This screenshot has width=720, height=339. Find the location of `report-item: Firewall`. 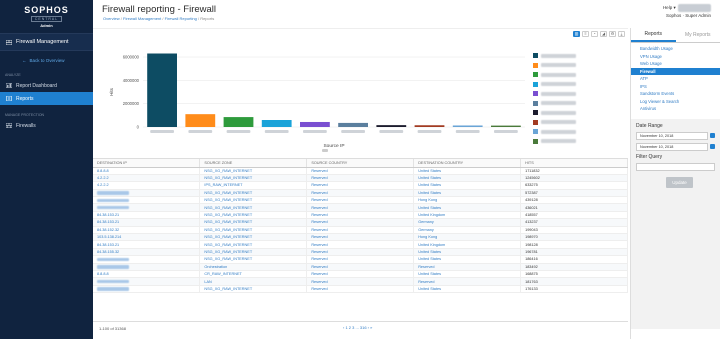

report-item: Firewall is located at coordinates (675, 71).